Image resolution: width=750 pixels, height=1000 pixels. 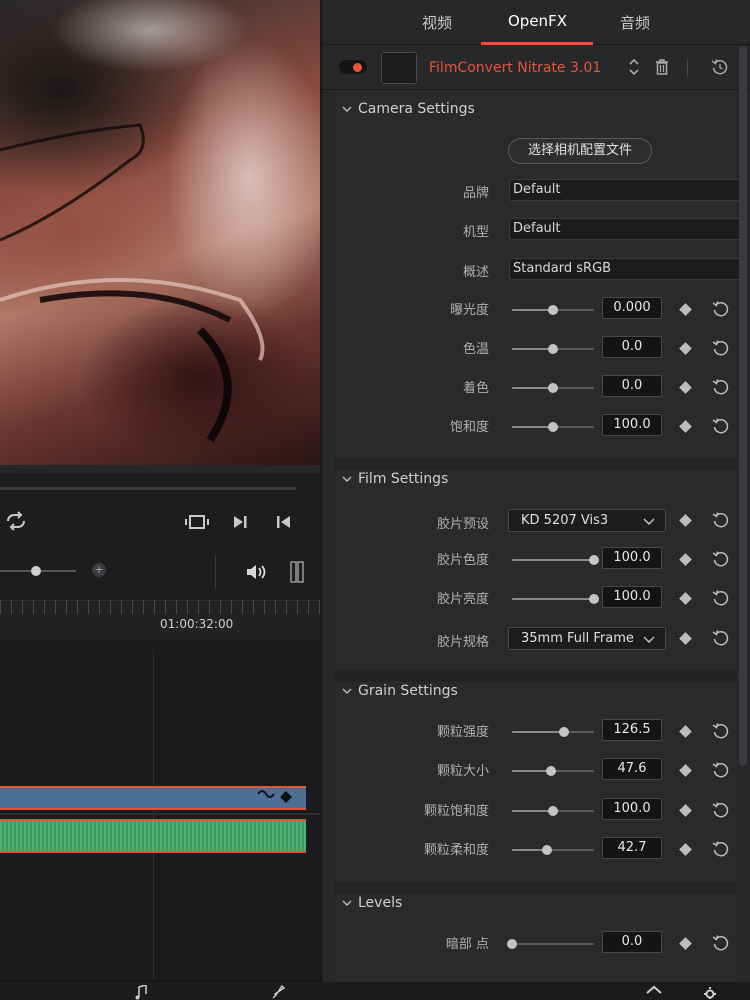 I want to click on move-up-down-icon, so click(x=634, y=67).